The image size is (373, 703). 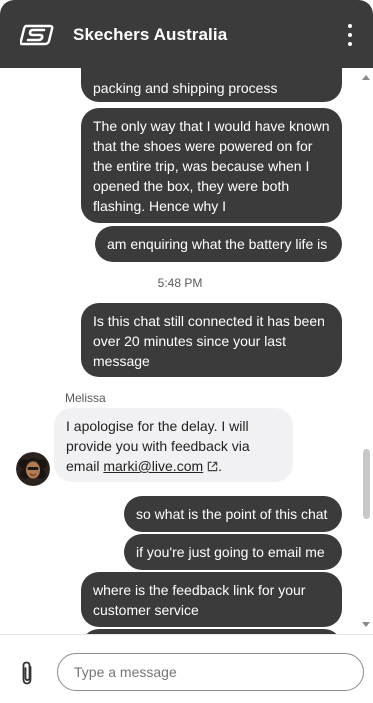 I want to click on message-text: packing and shipping process, so click(x=185, y=88).